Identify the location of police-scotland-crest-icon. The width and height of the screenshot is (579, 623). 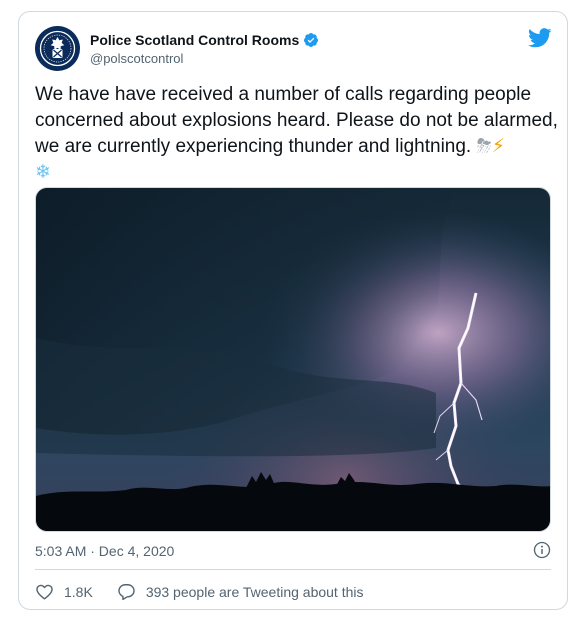
(57, 48).